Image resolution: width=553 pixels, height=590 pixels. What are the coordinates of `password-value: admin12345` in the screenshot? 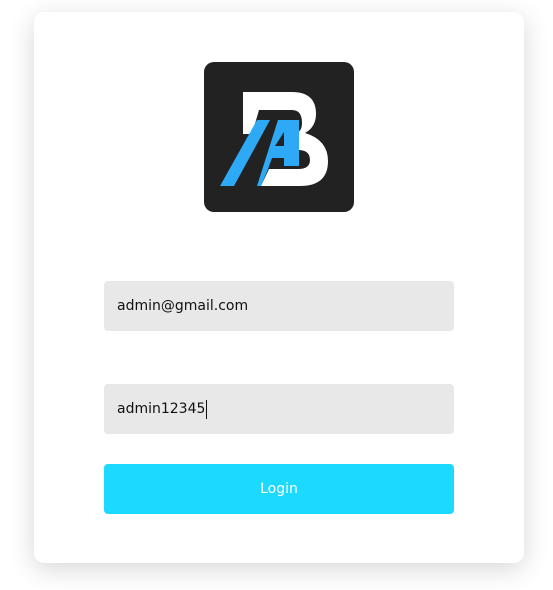 It's located at (161, 409).